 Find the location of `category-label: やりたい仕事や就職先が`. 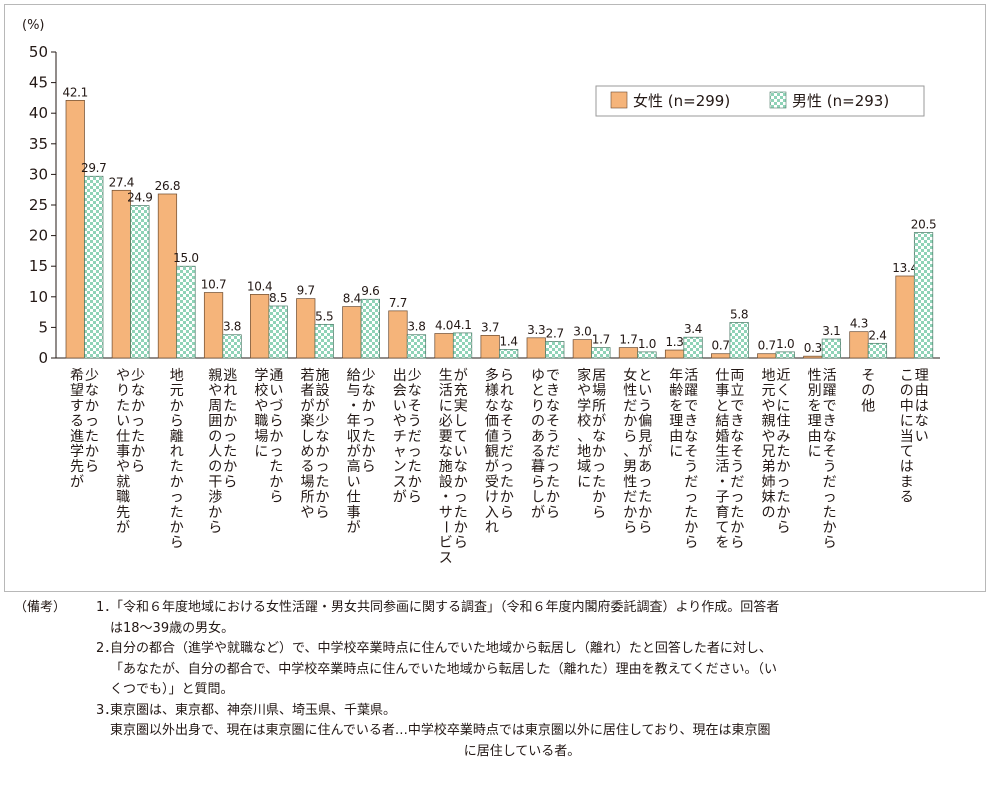

category-label: やりたい仕事や就職先が is located at coordinates (123, 452).